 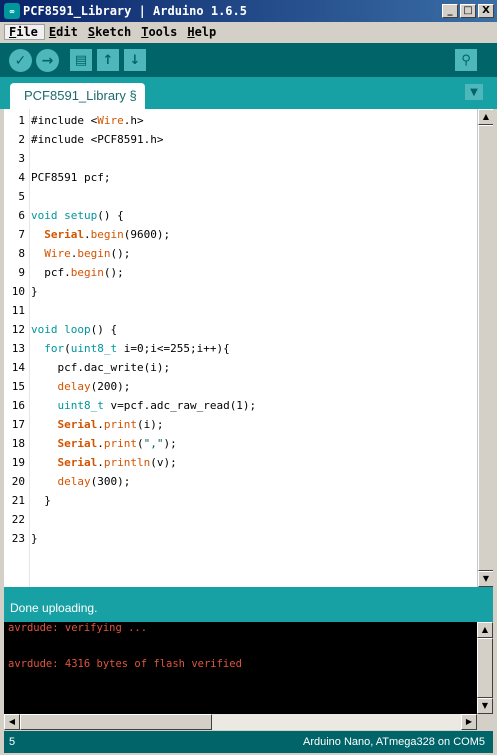 I want to click on title-bar: ∞ PCF8591_Library | Arduino 1.6.5 _ □ X, so click(x=248, y=11).